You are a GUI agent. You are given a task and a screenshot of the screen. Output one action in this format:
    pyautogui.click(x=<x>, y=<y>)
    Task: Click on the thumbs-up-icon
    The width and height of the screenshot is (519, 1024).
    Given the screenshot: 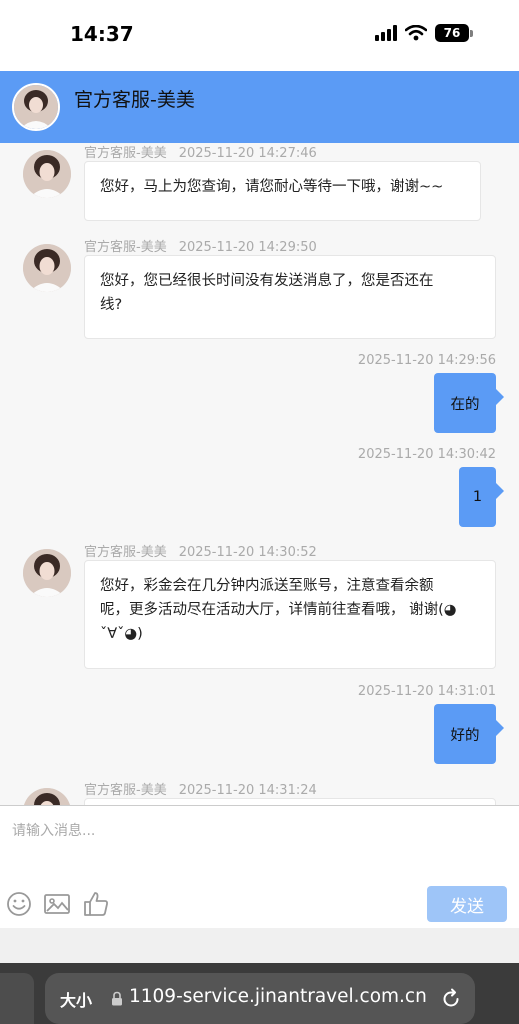 What is the action you would take?
    pyautogui.click(x=96, y=904)
    